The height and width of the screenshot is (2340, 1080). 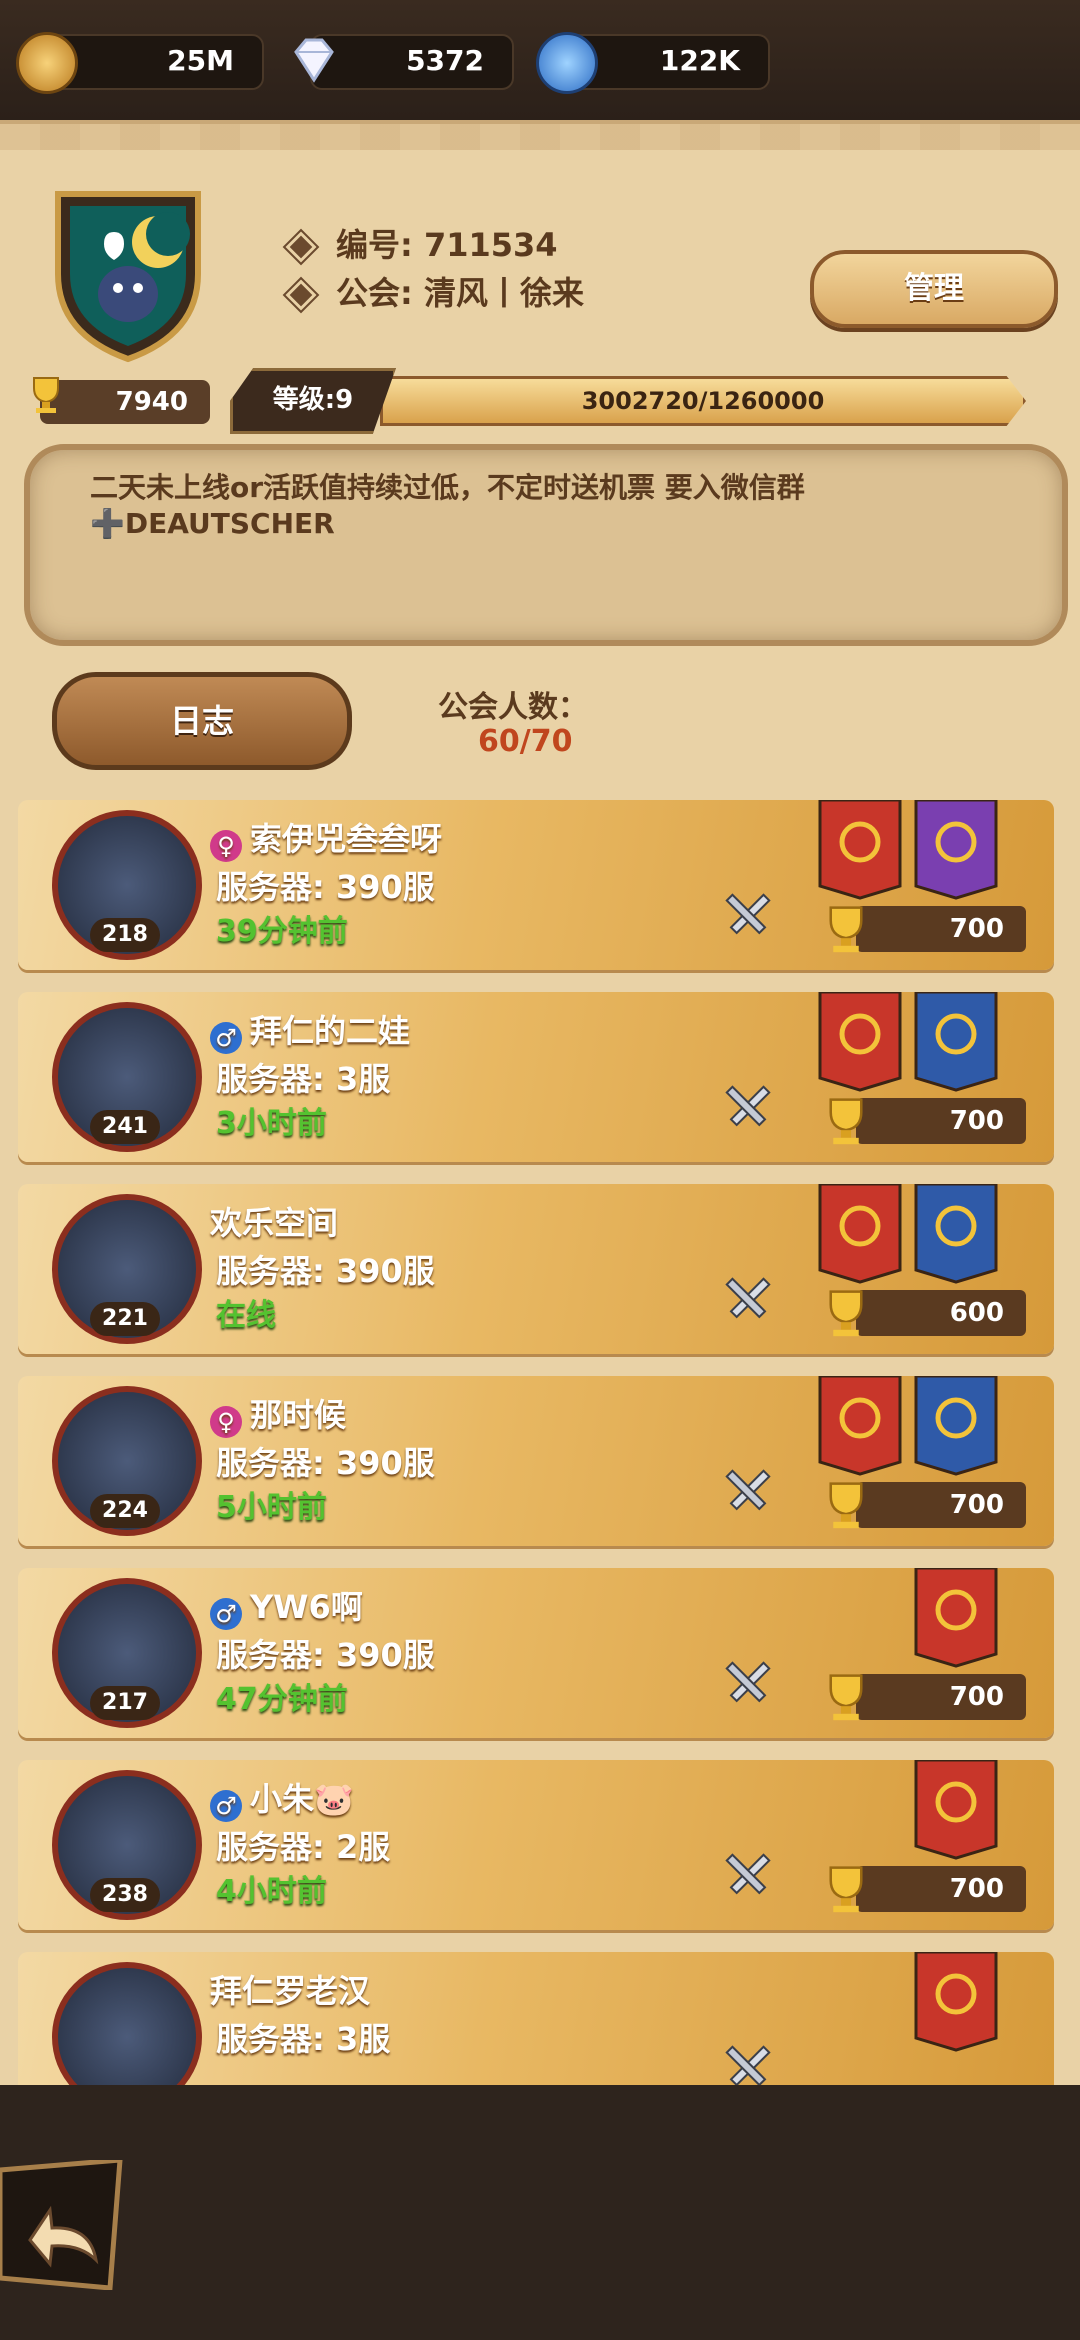 What do you see at coordinates (125, 1511) in the screenshot?
I see `member-level: 224` at bounding box center [125, 1511].